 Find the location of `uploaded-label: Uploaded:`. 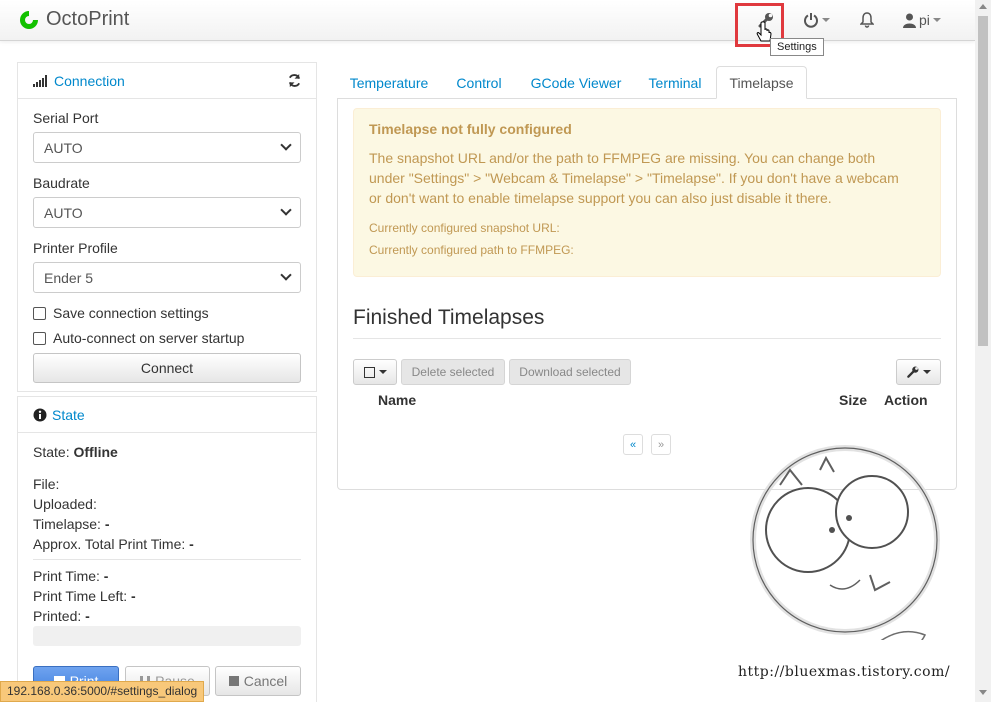

uploaded-label: Uploaded: is located at coordinates (65, 504).